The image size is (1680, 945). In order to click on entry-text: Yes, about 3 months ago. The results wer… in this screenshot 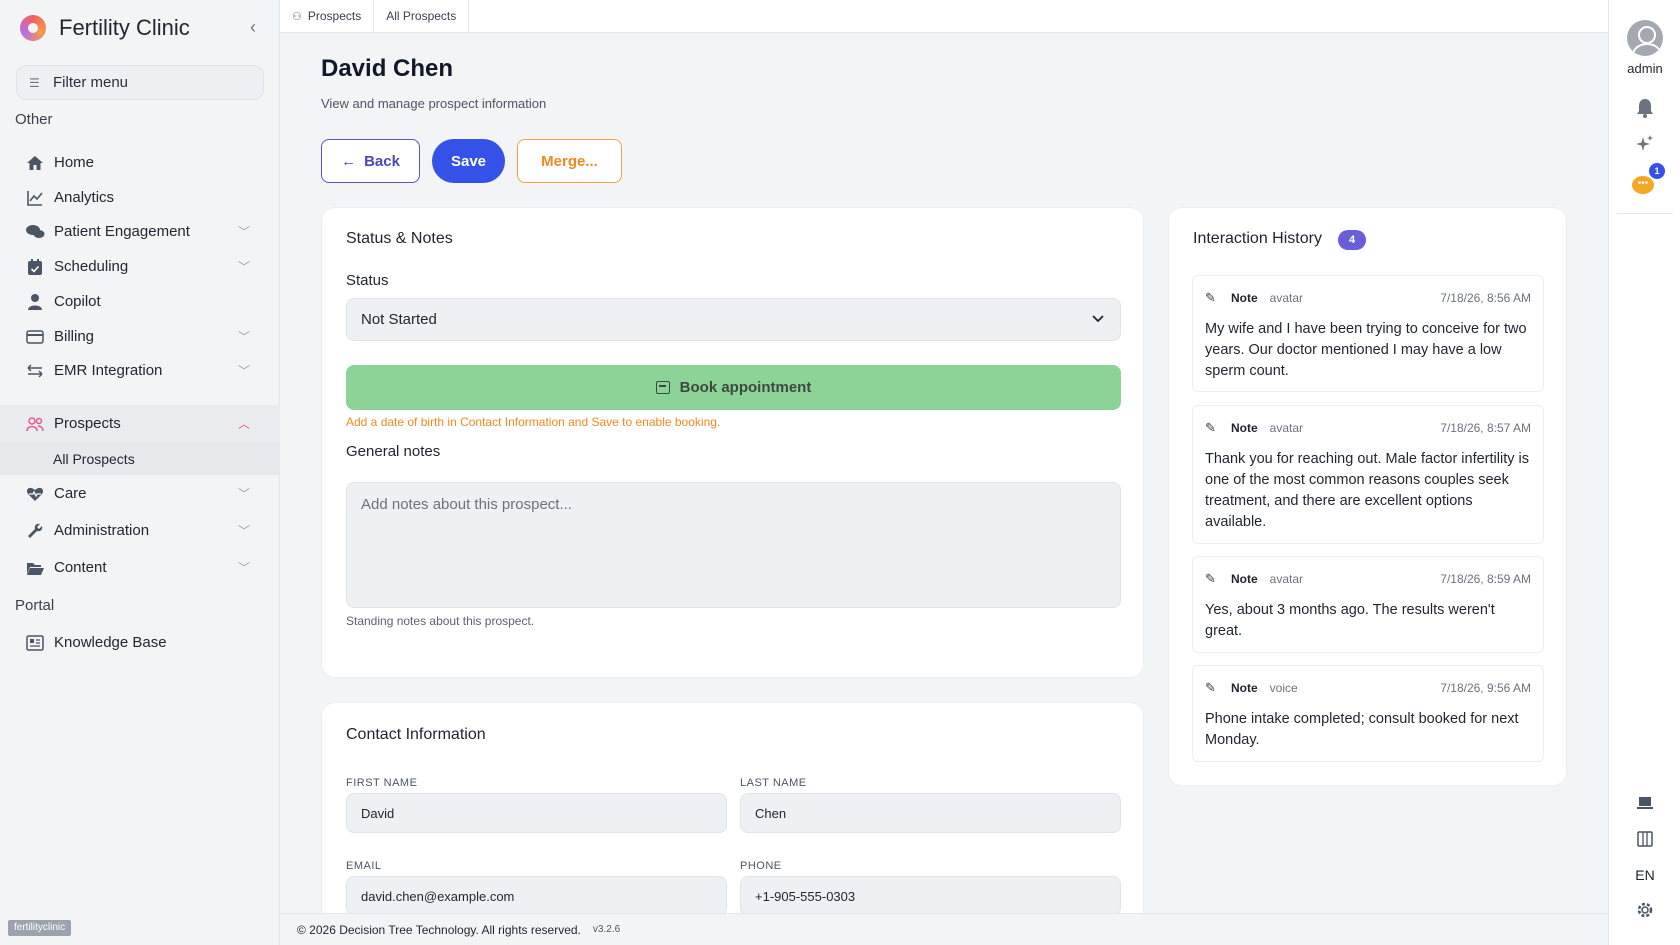, I will do `click(1350, 620)`.